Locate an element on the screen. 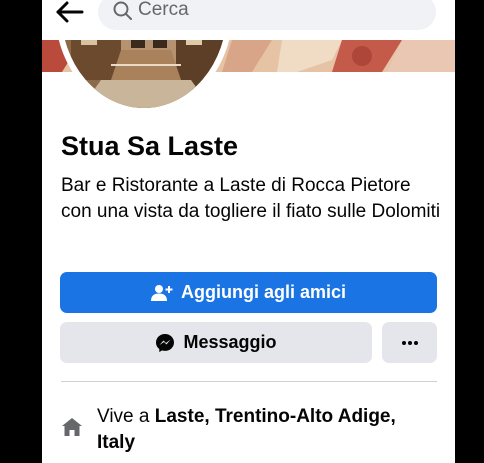 The image size is (484, 463). lives-in-text: Vive a Laste, Trentino-Alto Adige, Italy is located at coordinates (257, 430).